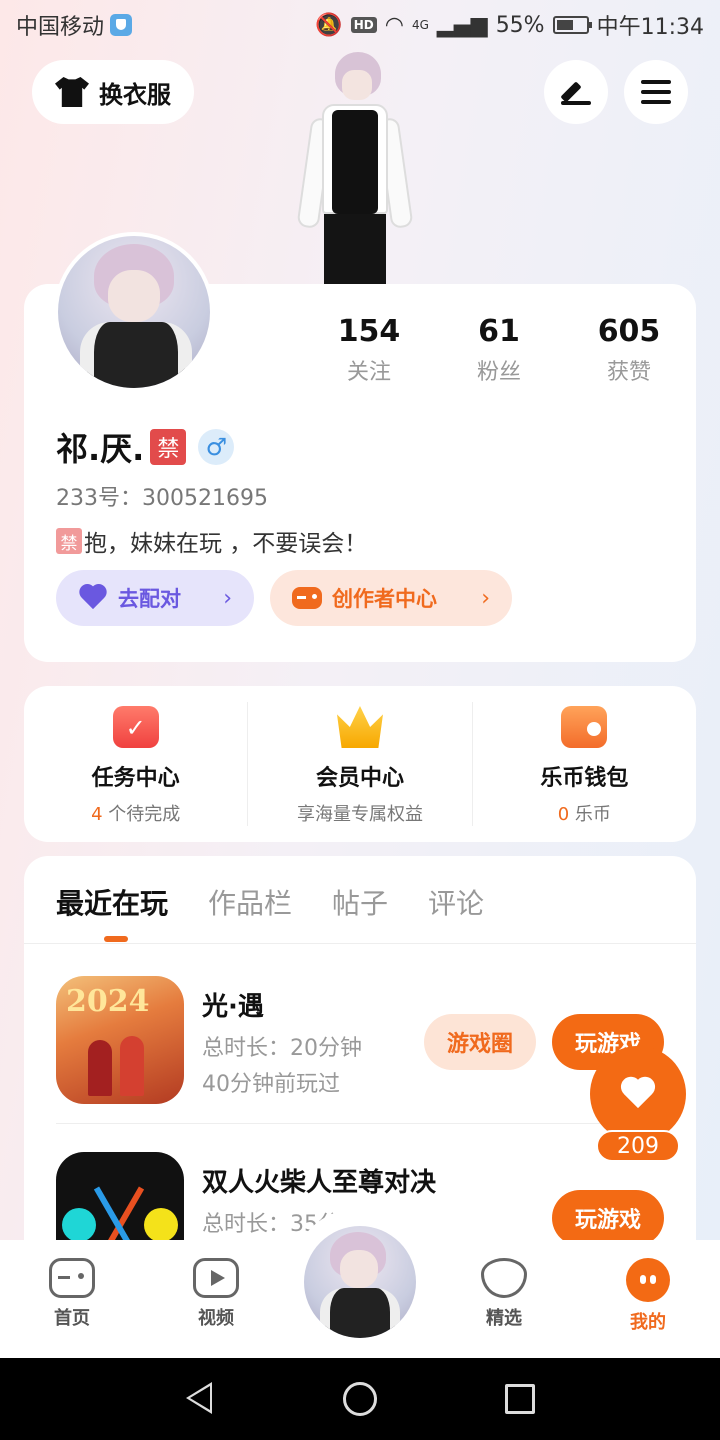 The width and height of the screenshot is (720, 1440). I want to click on fans-label: 粉丝, so click(498, 372).